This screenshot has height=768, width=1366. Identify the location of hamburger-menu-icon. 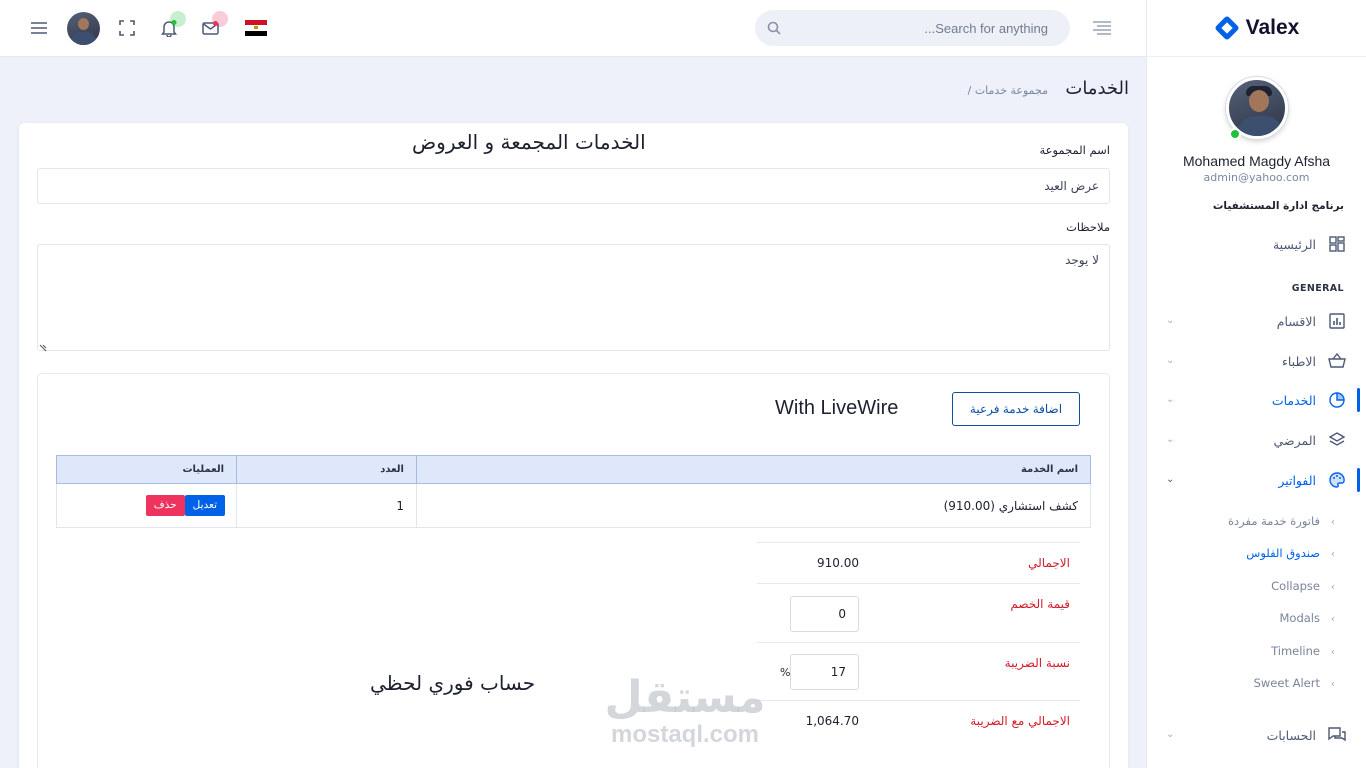
(39, 28).